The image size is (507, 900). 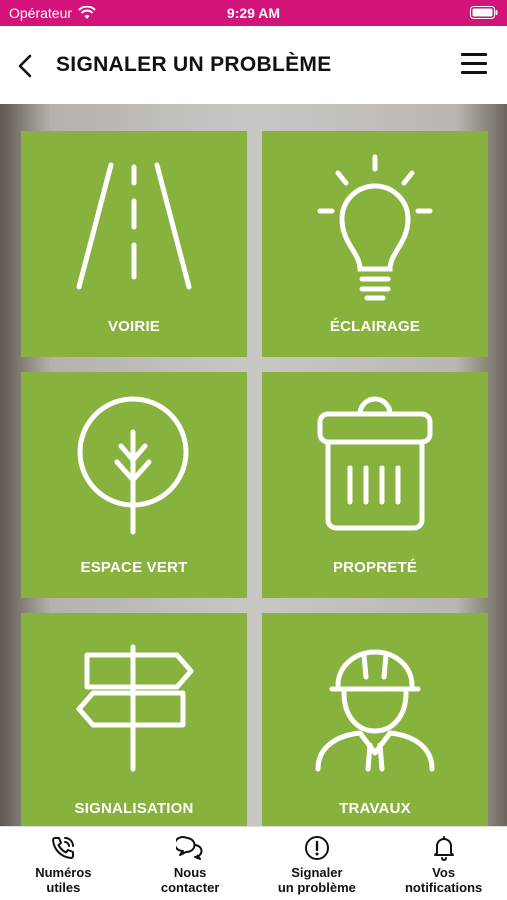 What do you see at coordinates (443, 887) in the screenshot?
I see `tab-label-line2: notifications` at bounding box center [443, 887].